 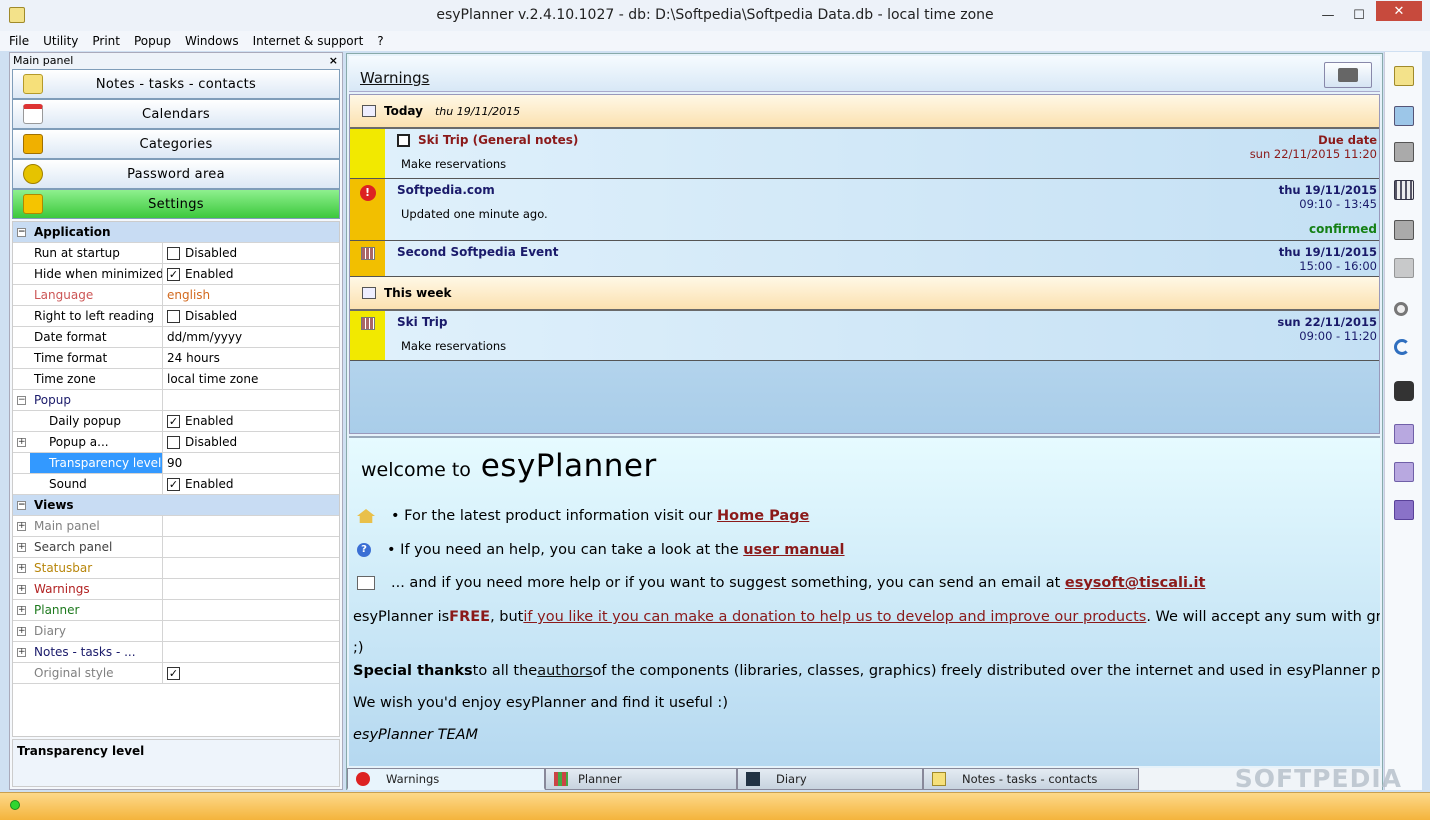 I want to click on property-row: Time zone local time zone, so click(x=176, y=379).